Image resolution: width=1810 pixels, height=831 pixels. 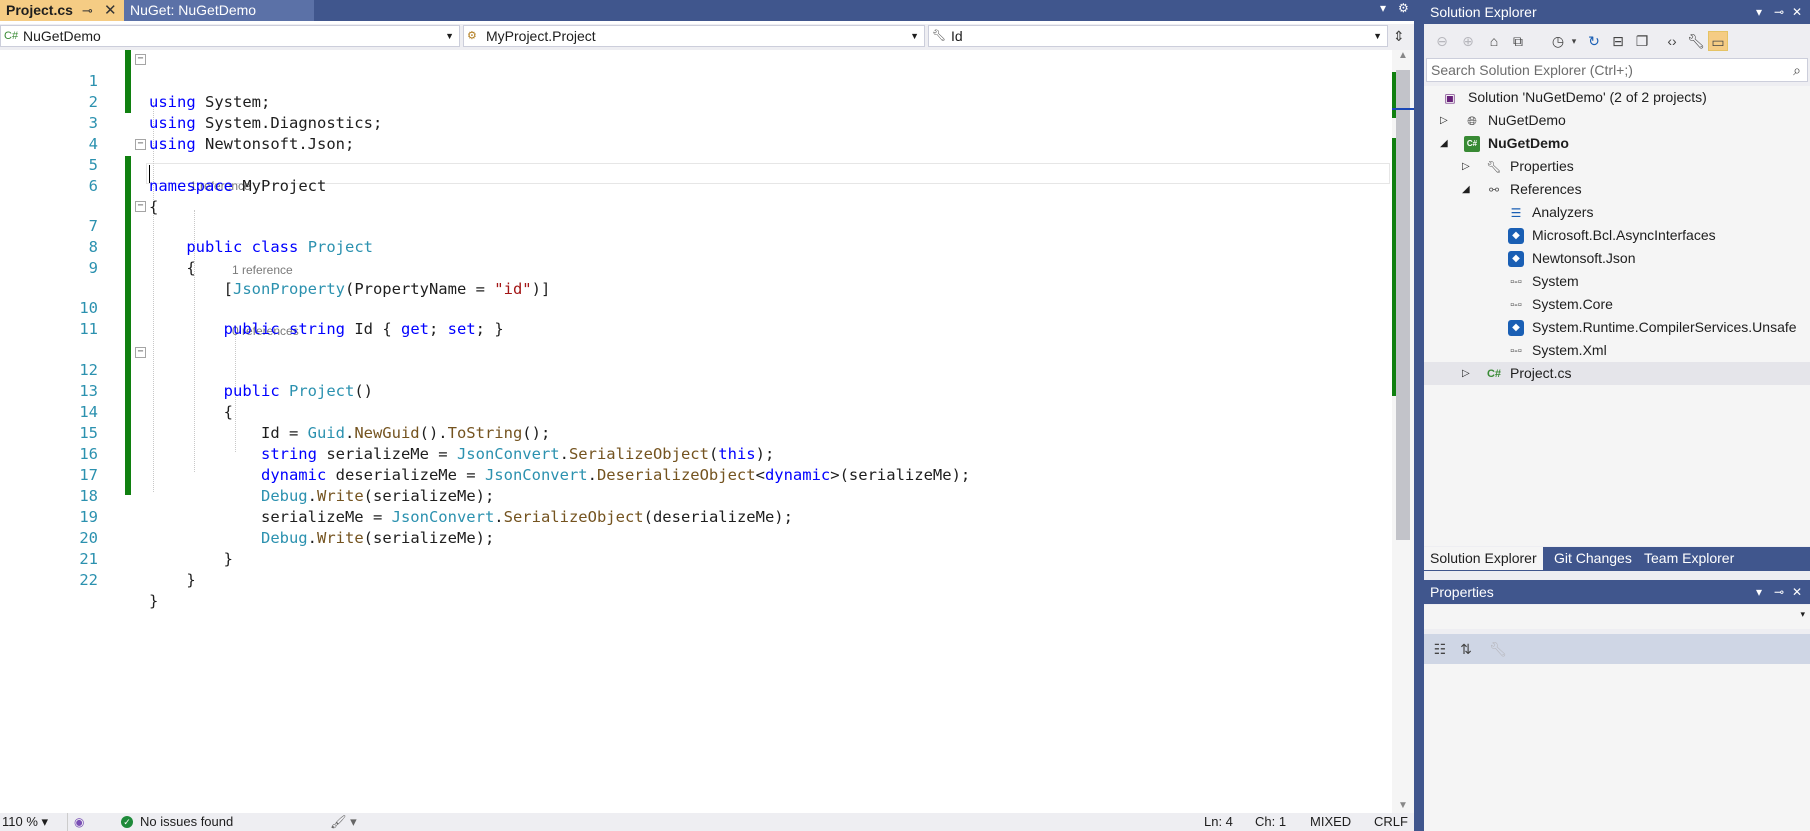 What do you see at coordinates (696, 516) in the screenshot?
I see `code-line: 19 Debug.Write(serializeMe);` at bounding box center [696, 516].